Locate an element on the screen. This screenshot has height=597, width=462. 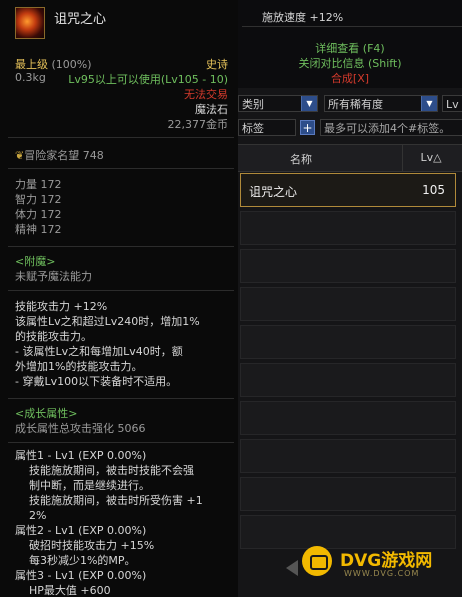
growth-line: 2% is located at coordinates (31, 515).